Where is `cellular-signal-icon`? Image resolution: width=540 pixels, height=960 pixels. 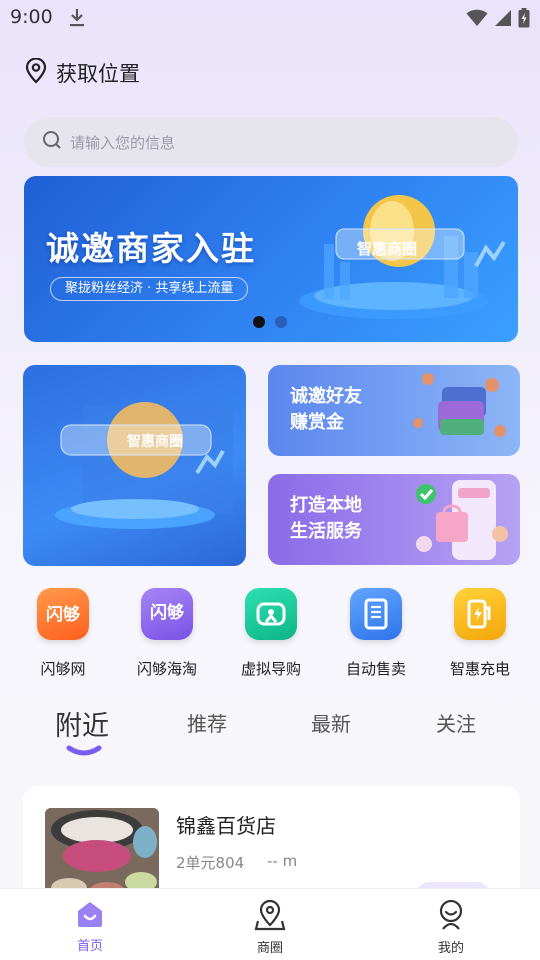
cellular-signal-icon is located at coordinates (503, 20).